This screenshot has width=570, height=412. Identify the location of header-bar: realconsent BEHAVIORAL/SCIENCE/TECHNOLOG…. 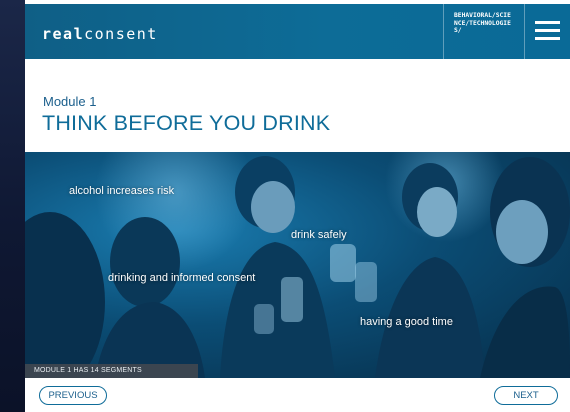
(297, 31).